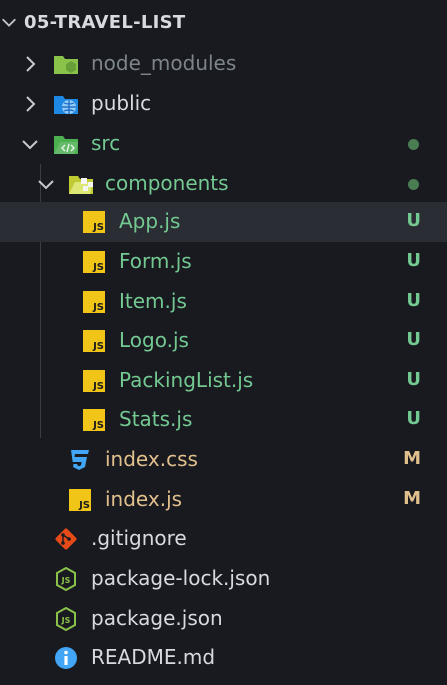 This screenshot has width=447, height=685. Describe the element at coordinates (223, 144) in the screenshot. I see `tree-item-src: src` at that location.